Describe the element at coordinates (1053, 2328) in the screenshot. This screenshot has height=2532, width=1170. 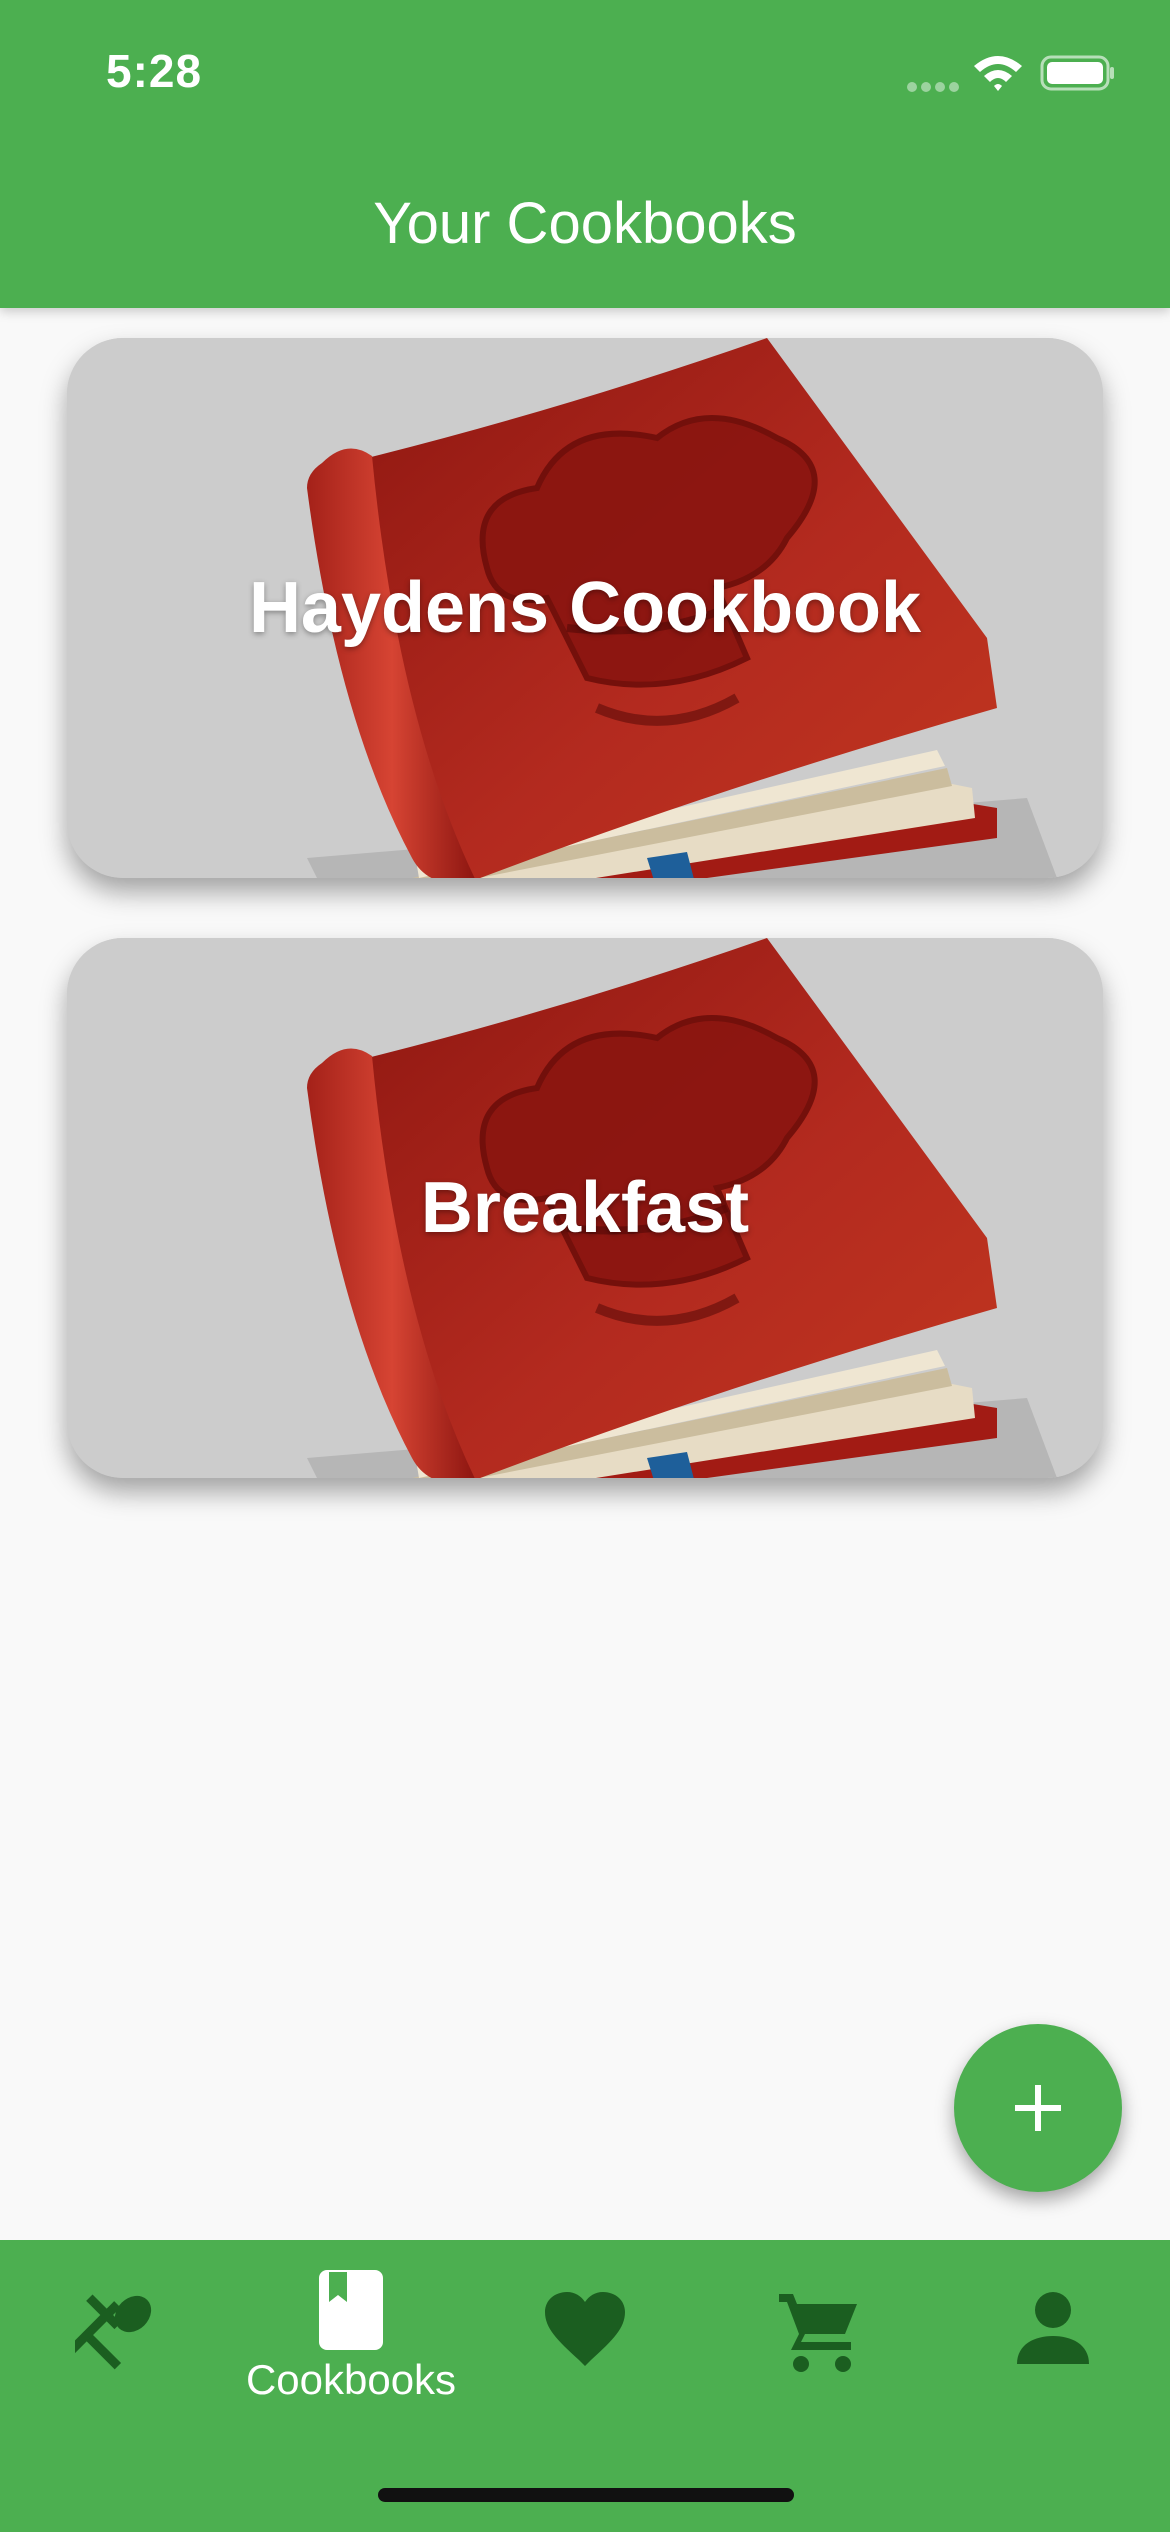
I see `person-icon` at that location.